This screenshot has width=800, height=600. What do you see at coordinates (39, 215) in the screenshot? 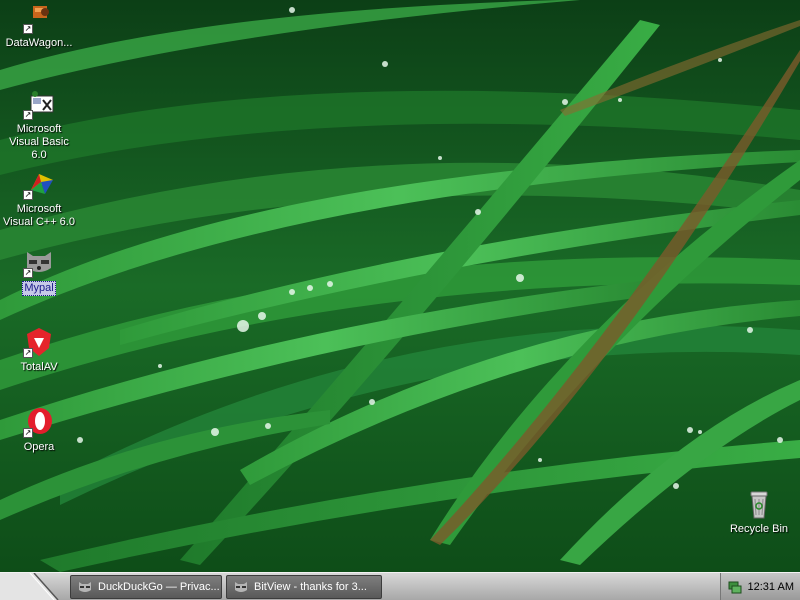
I see `desktop-icon-label: Microsoft Visual C++ 6.0` at bounding box center [39, 215].